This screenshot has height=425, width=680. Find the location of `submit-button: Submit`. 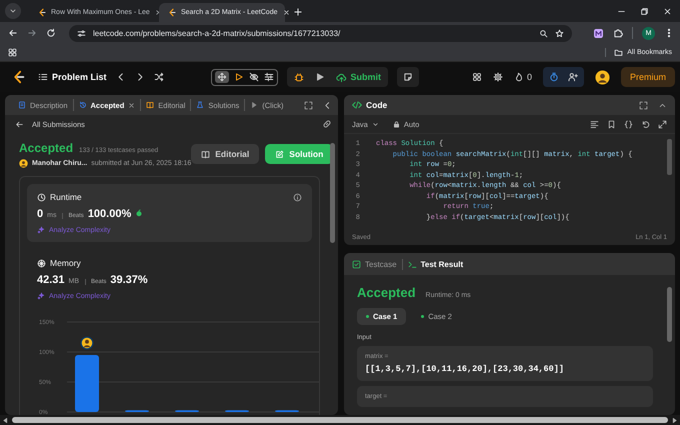

submit-button: Submit is located at coordinates (359, 77).